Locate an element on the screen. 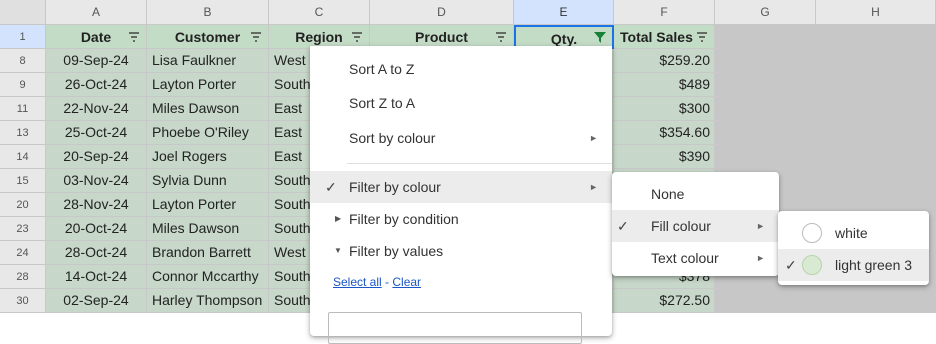 This screenshot has width=936, height=344. cell-date: 02-Sep-24 is located at coordinates (96, 301).